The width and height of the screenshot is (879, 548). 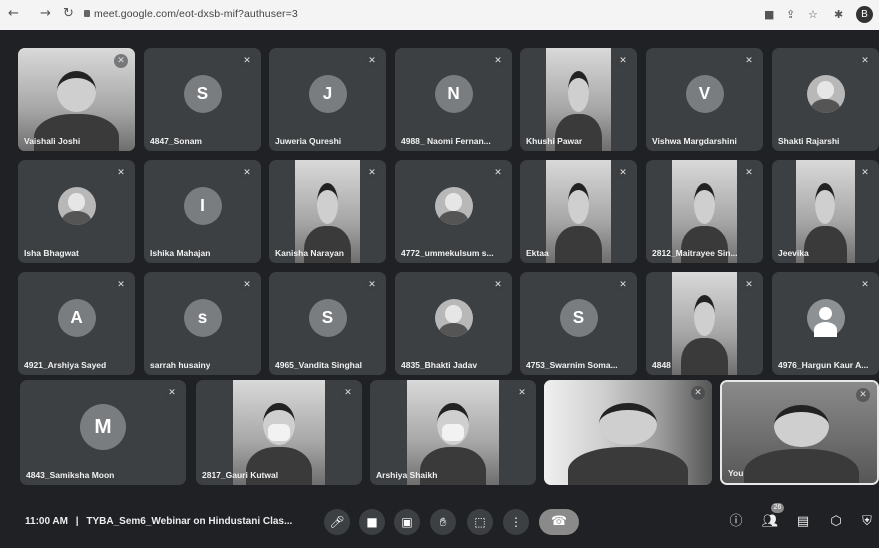 I want to click on participant-avatar: A, so click(x=76, y=317).